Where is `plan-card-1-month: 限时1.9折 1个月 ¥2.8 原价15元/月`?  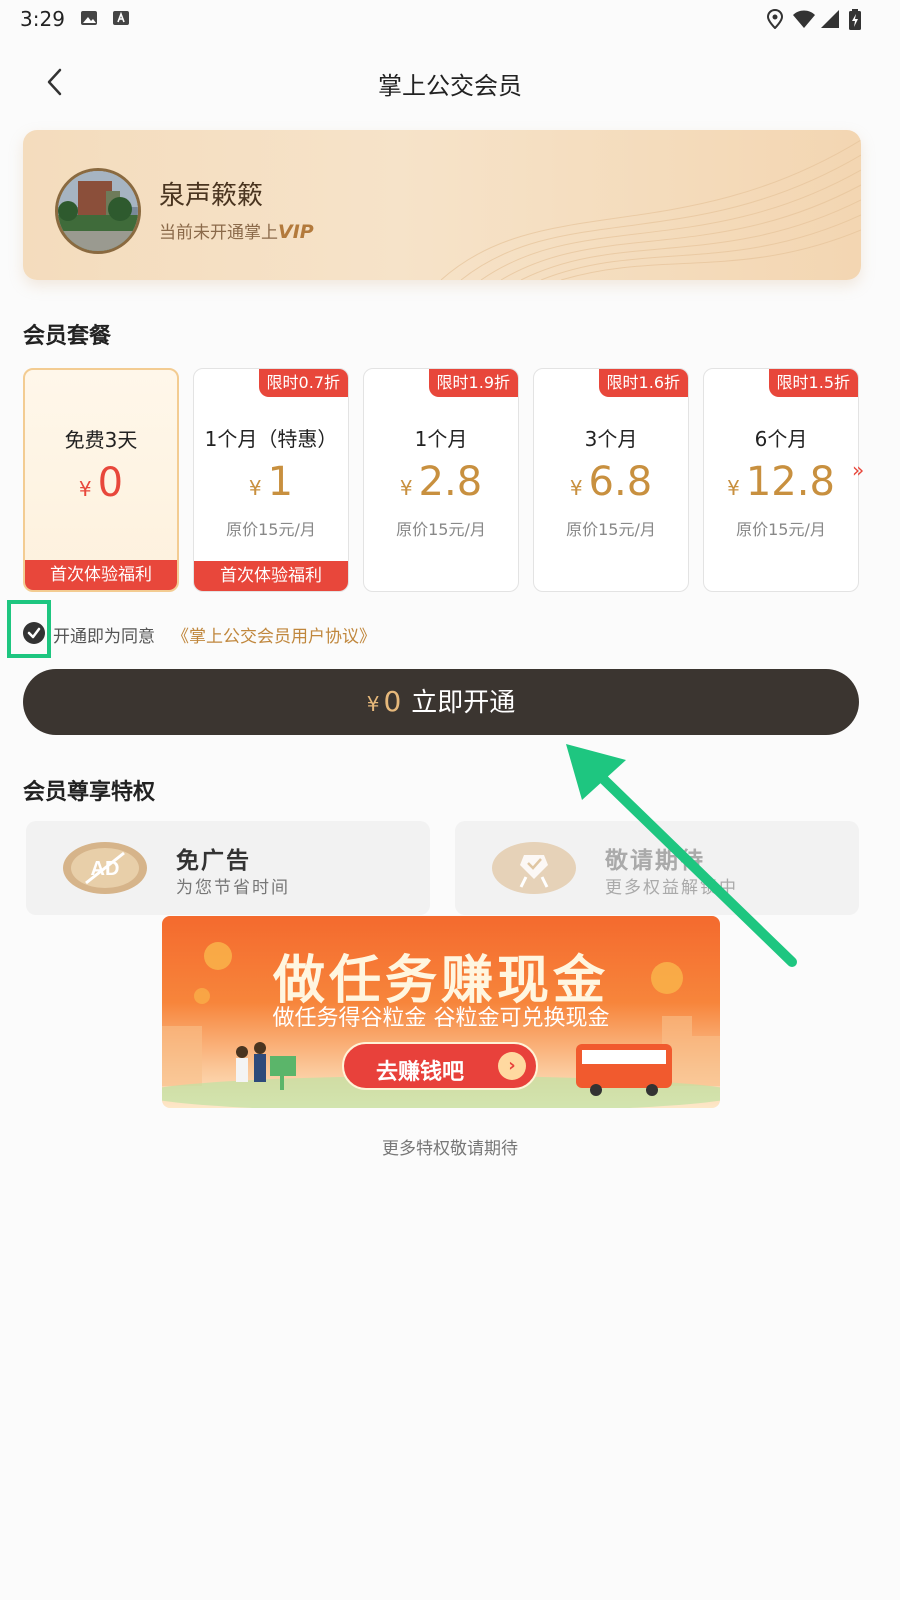
plan-card-1-month: 限时1.9折 1个月 ¥2.8 原价15元/月 is located at coordinates (441, 480).